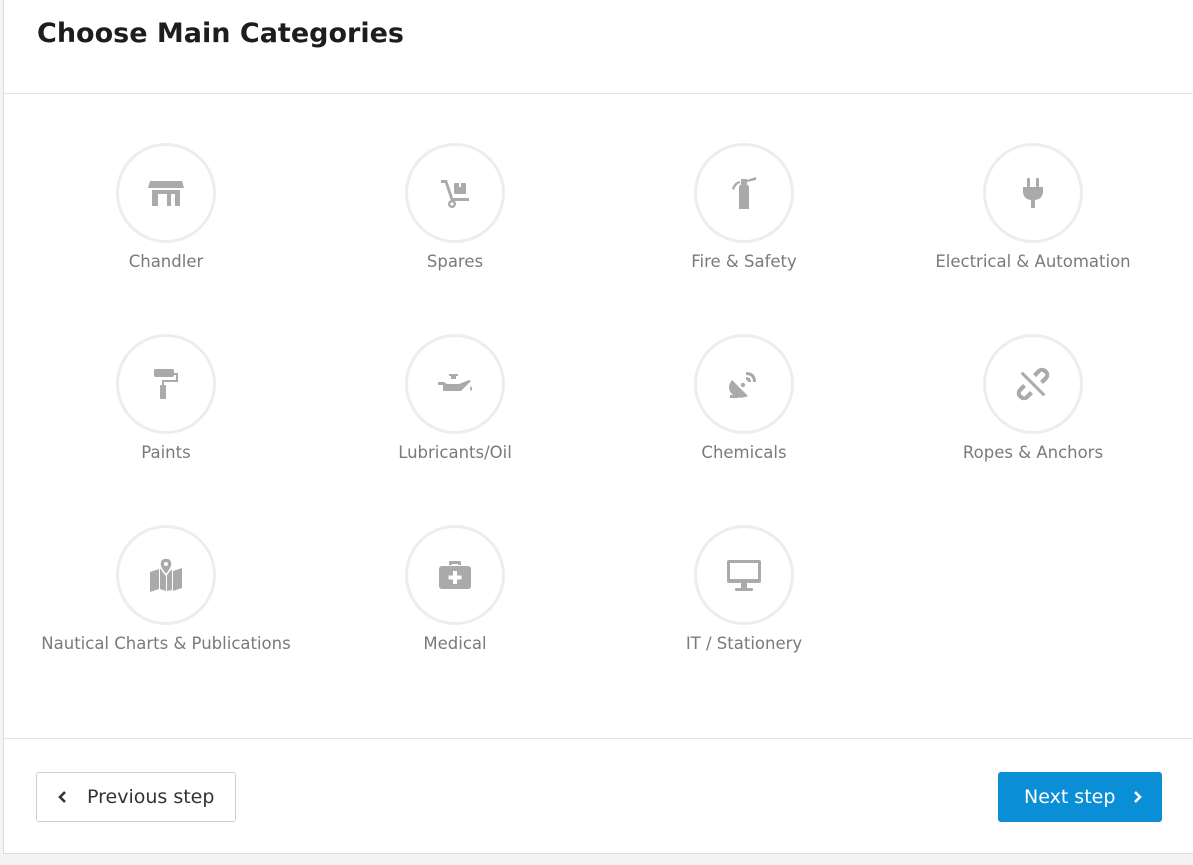 This screenshot has height=865, width=1193. Describe the element at coordinates (744, 643) in the screenshot. I see `category-label: IT / Stationery` at that location.